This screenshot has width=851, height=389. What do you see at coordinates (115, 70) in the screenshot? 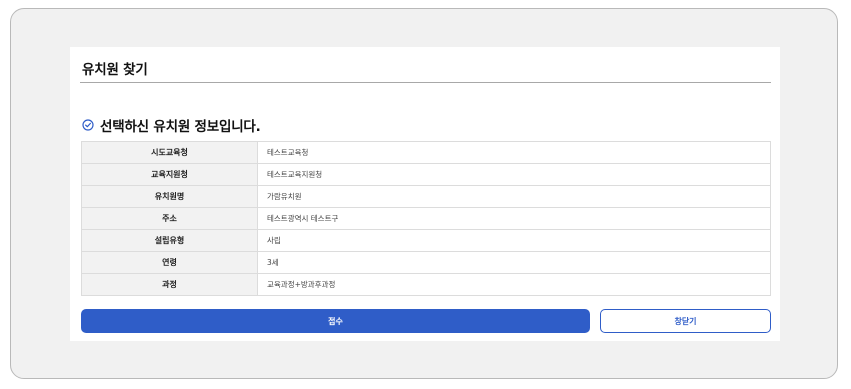
I see `page-title: 유치원 찾기` at bounding box center [115, 70].